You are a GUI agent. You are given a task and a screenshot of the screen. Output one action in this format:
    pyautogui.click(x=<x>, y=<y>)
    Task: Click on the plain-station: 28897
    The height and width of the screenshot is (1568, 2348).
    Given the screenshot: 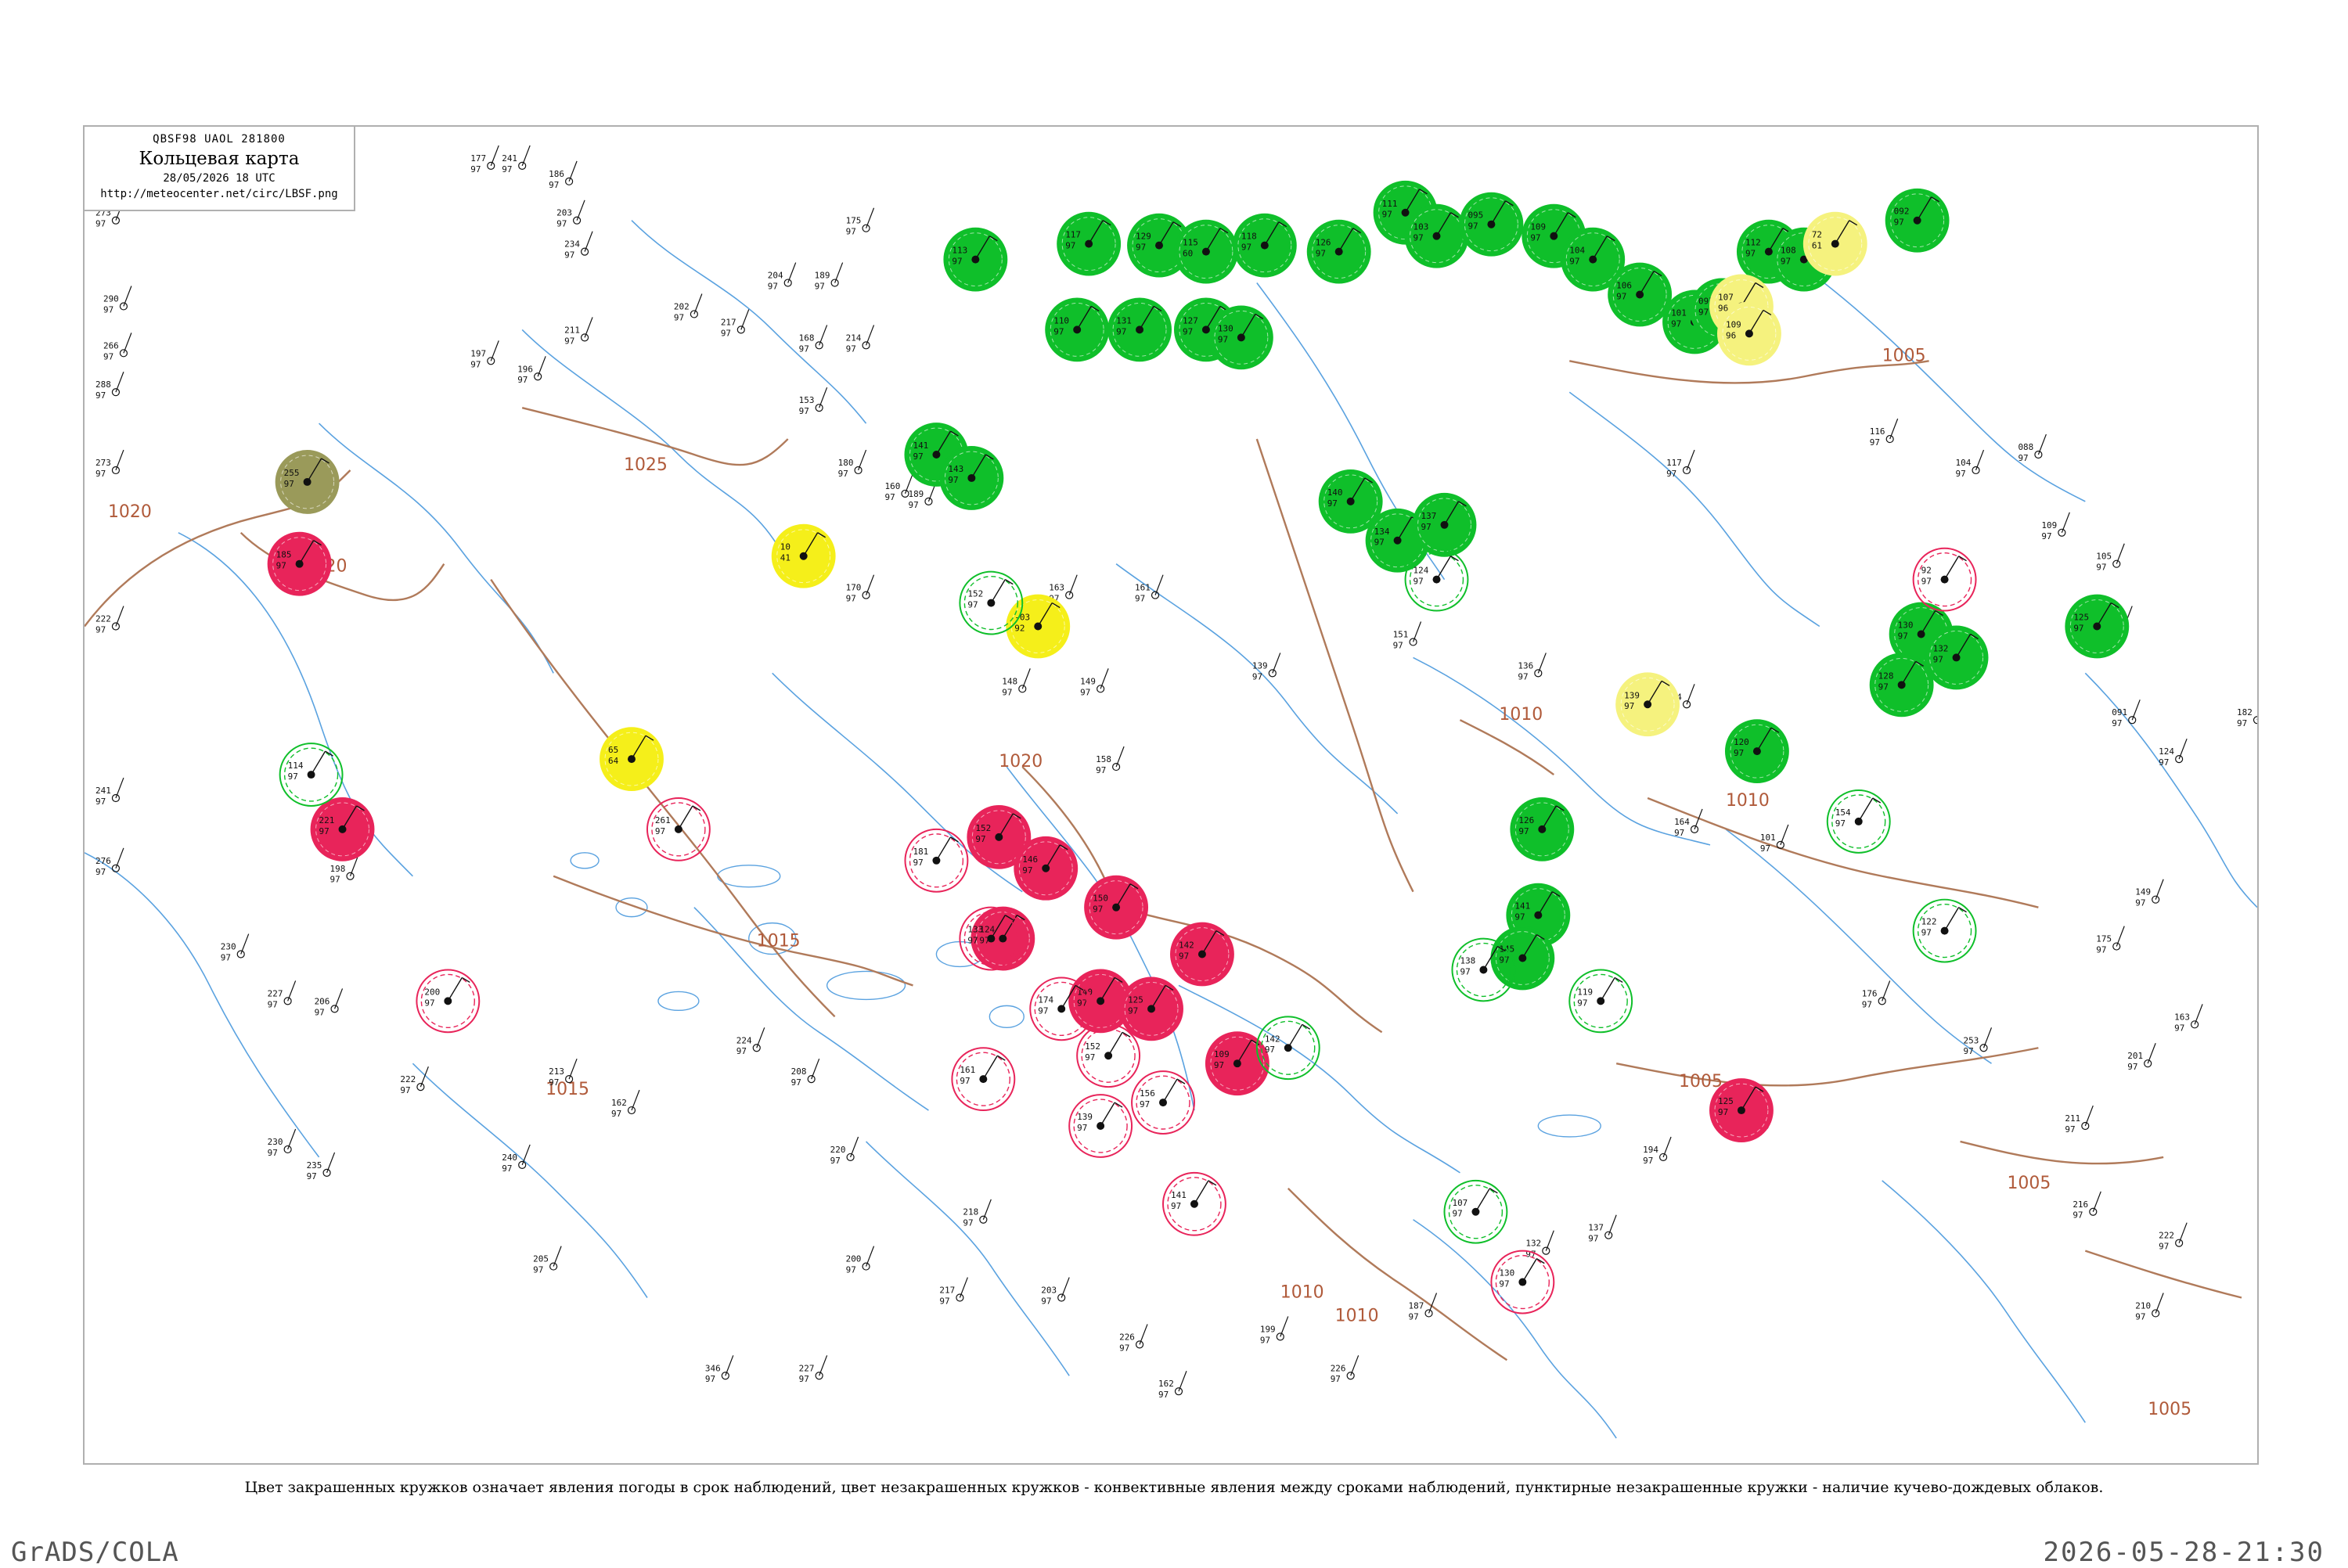 What is the action you would take?
    pyautogui.click(x=110, y=386)
    